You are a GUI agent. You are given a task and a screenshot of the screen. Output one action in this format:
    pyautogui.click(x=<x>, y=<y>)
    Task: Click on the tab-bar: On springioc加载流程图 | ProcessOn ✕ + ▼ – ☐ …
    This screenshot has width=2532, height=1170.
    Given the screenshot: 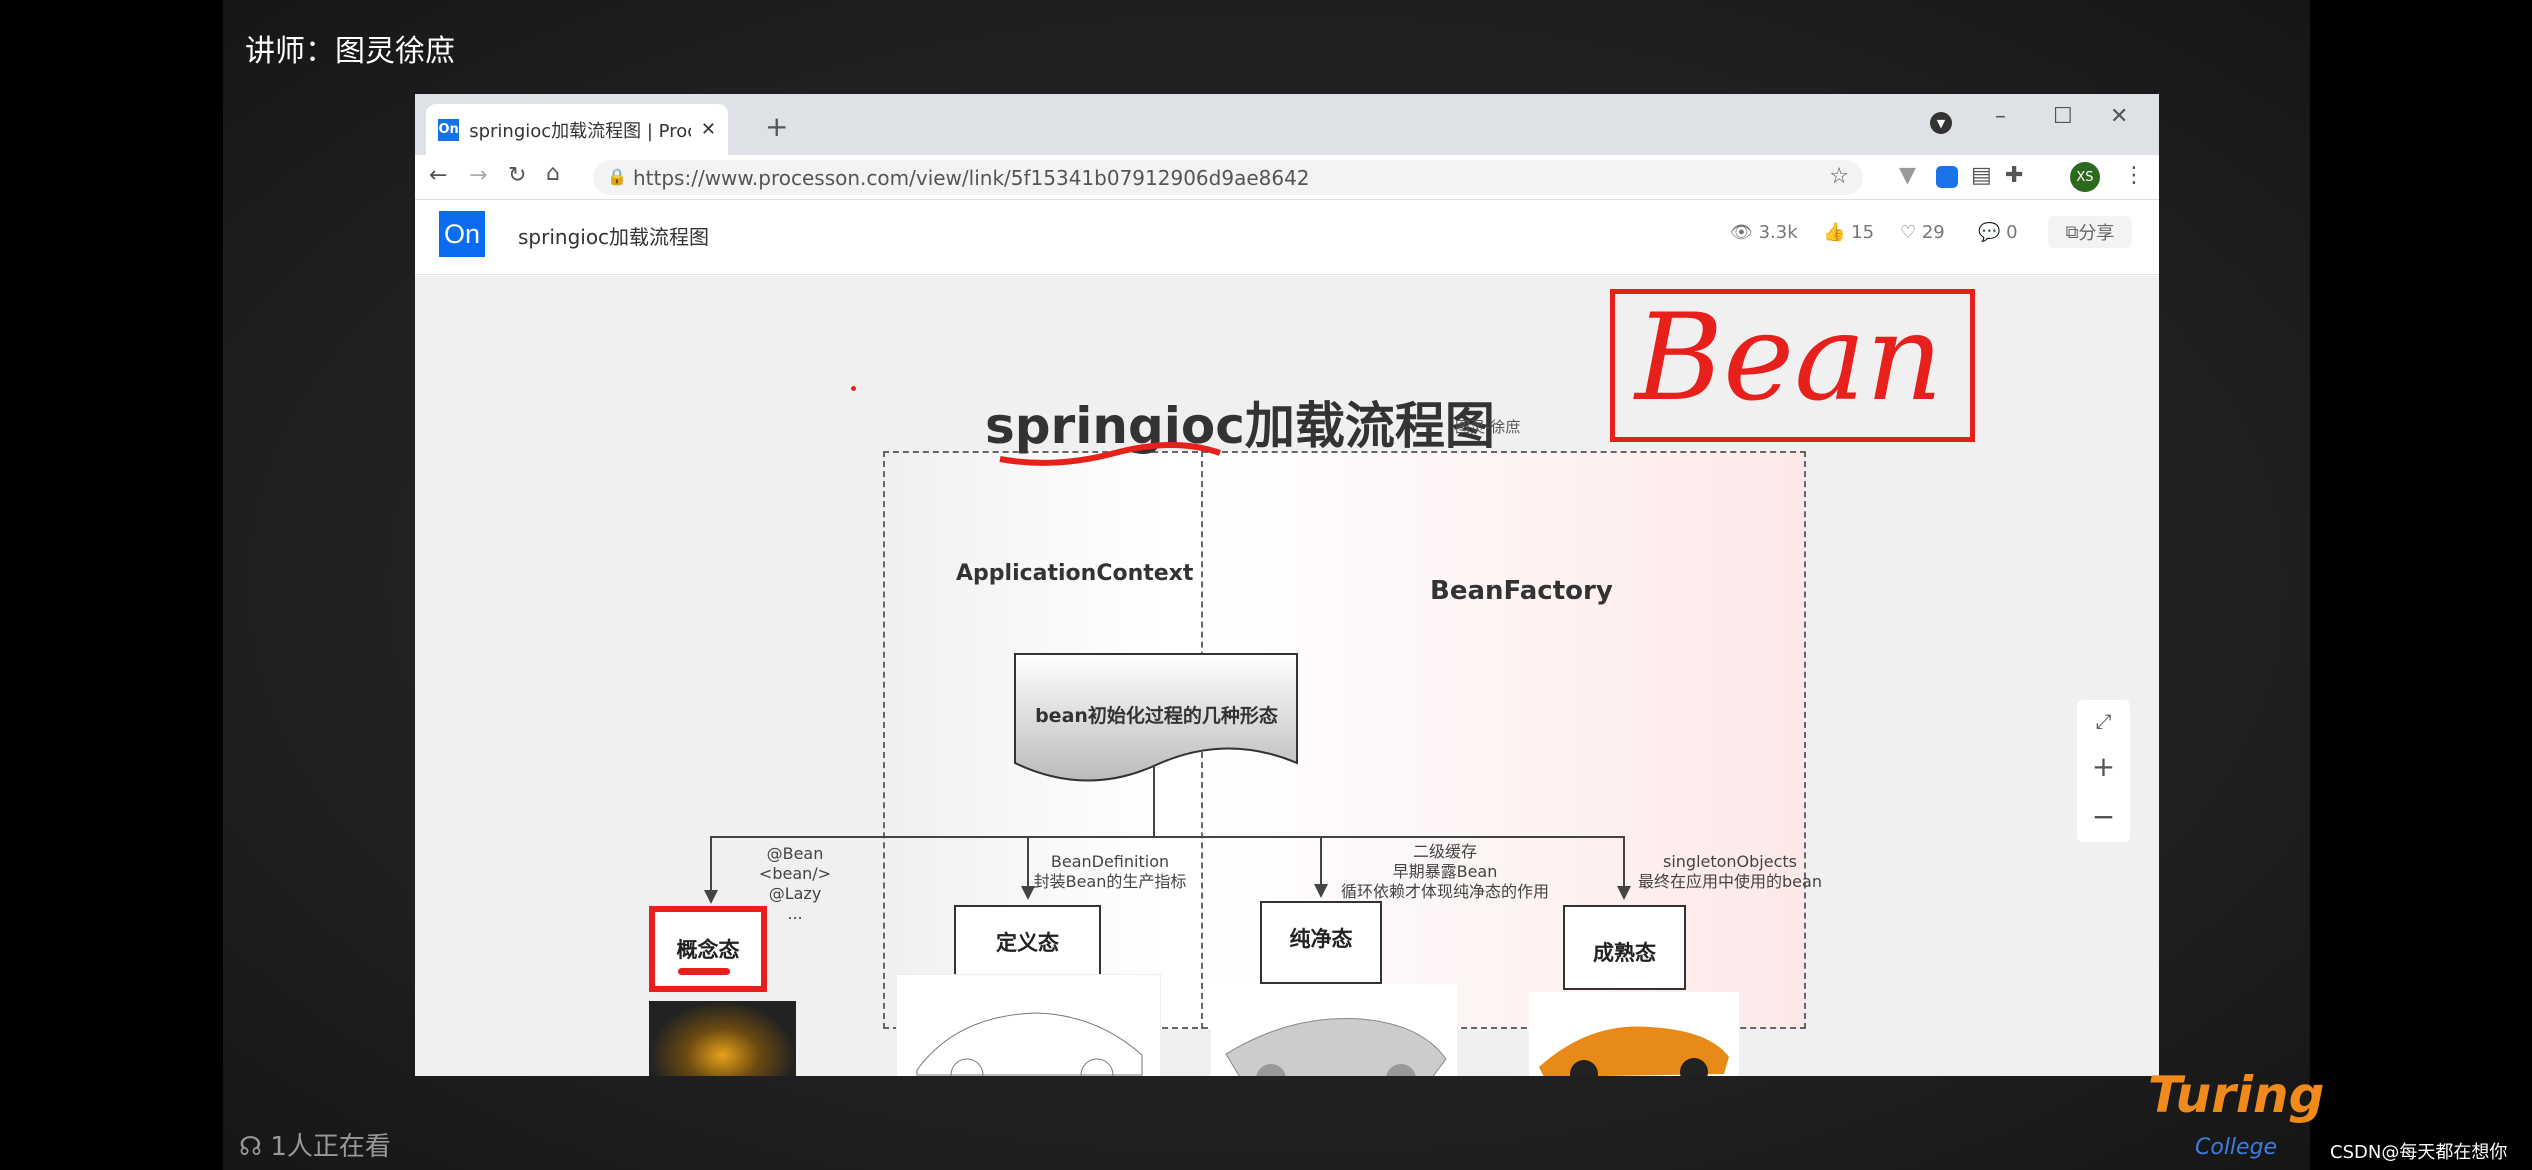 What is the action you would take?
    pyautogui.click(x=1287, y=124)
    